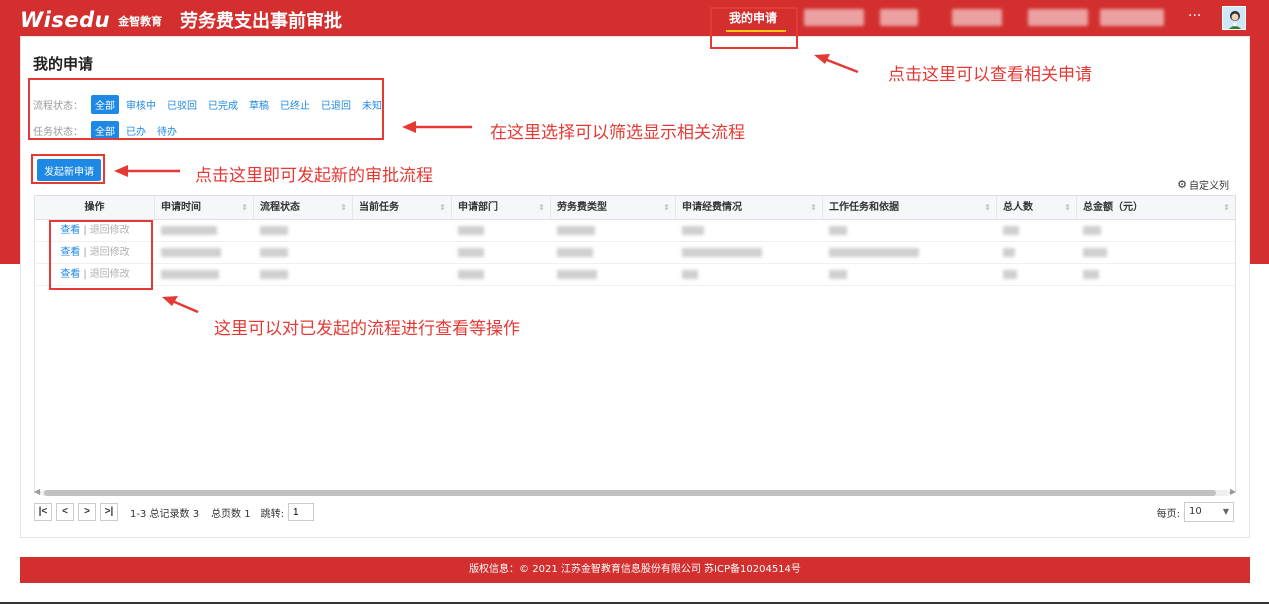 The width and height of the screenshot is (1269, 604). I want to click on annotation-ops: 这里可以对已发起的流程进行查看等操作, so click(367, 329).